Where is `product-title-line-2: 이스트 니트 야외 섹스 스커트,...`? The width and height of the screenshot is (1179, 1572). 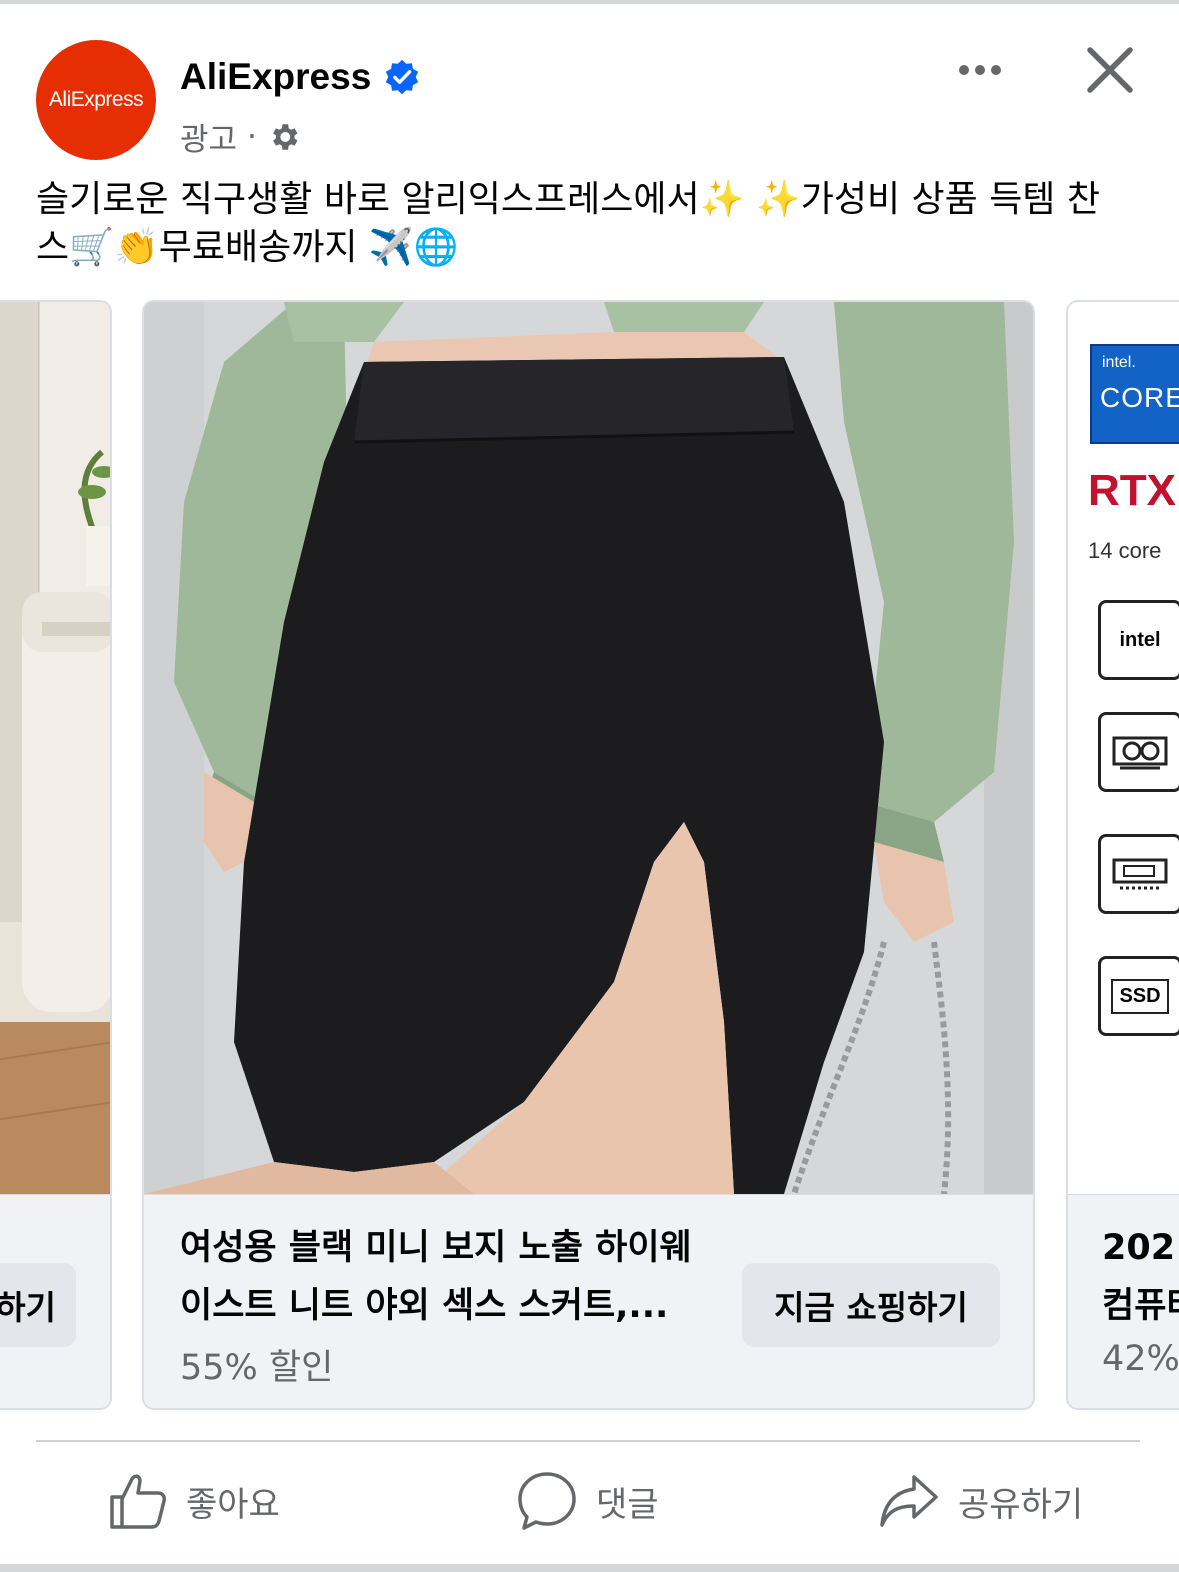 product-title-line-2: 이스트 니트 야외 섹스 스커트,... is located at coordinates (424, 1306).